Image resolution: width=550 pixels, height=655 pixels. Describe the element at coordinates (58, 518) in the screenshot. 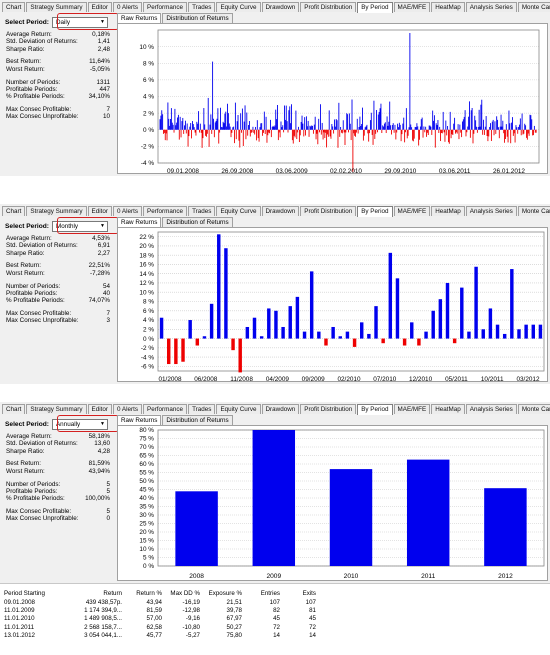

I see `stat-row: Max Consec Unprofitable: 0` at that location.